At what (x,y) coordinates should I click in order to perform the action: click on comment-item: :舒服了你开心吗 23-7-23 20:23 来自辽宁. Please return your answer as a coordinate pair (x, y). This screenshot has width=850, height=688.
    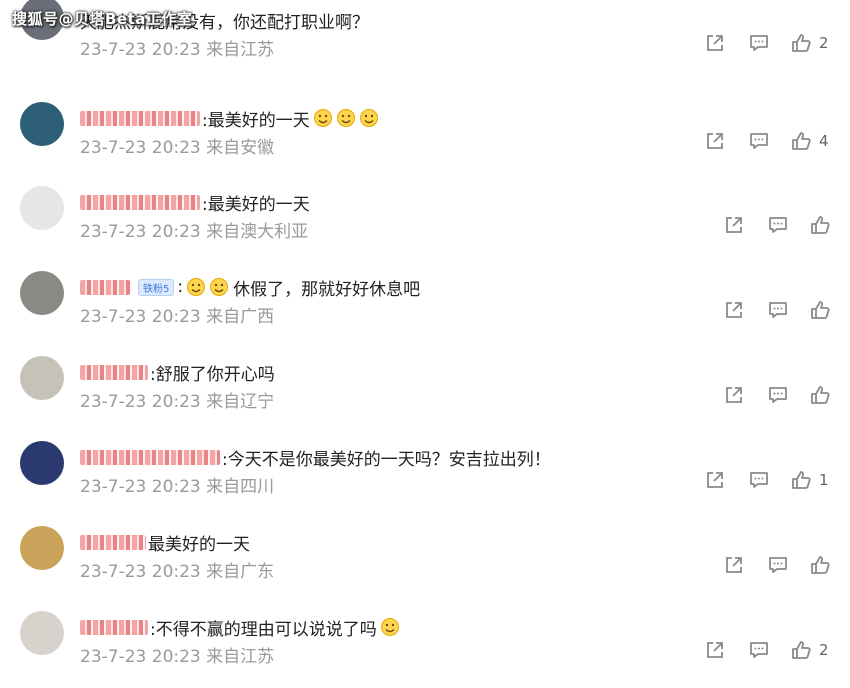
    Looking at the image, I should click on (425, 390).